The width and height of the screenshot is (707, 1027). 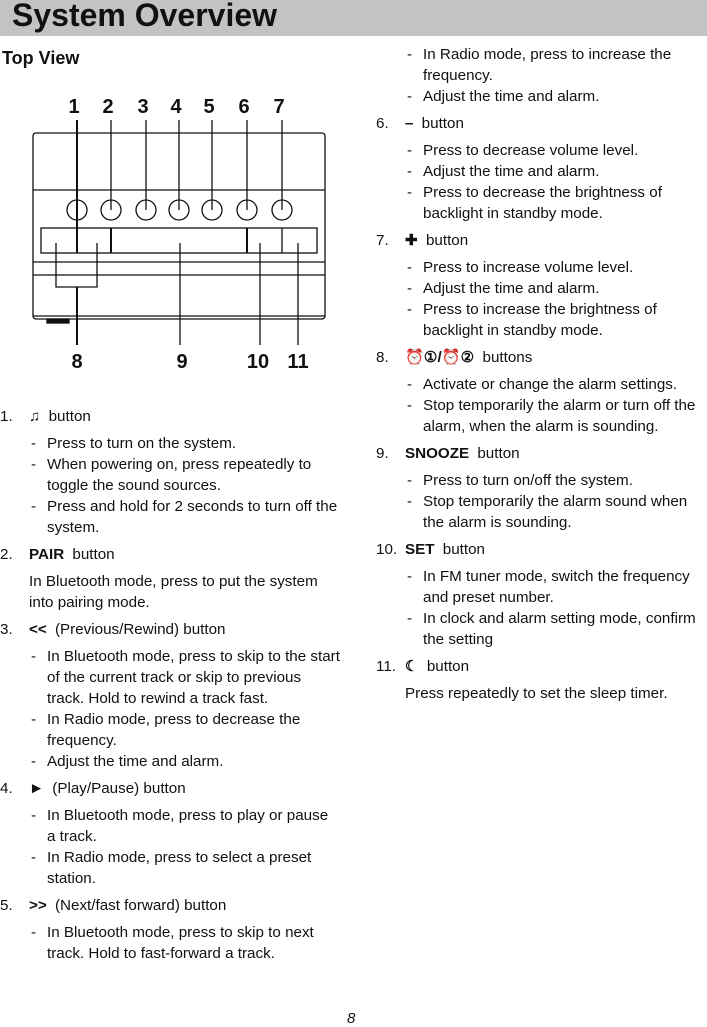 What do you see at coordinates (541, 123) in the screenshot?
I see `list-item: 6. – button` at bounding box center [541, 123].